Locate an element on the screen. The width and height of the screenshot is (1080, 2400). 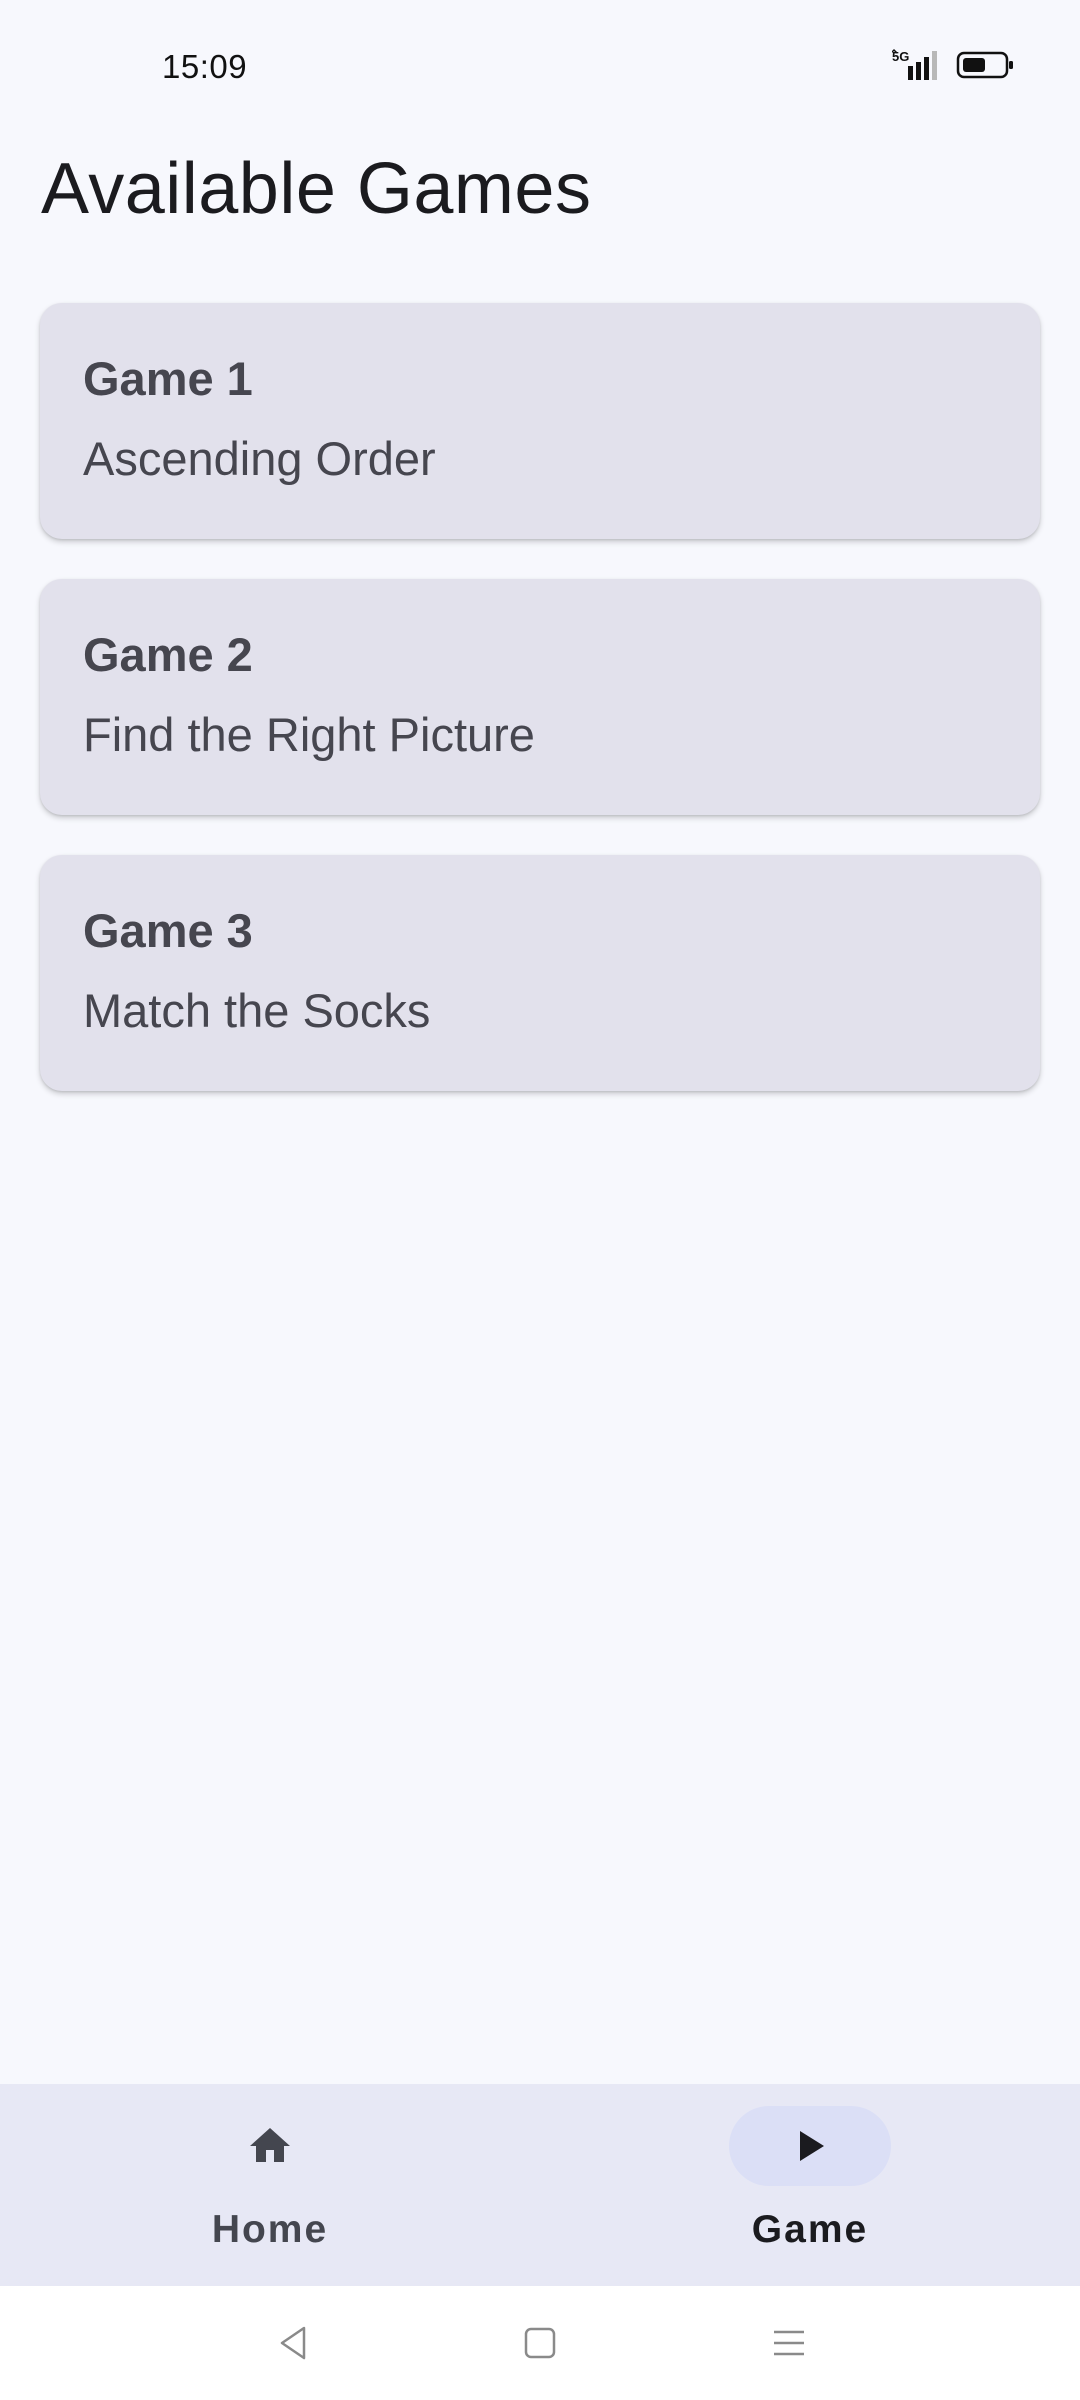
signal-5g-icon: 5G is located at coordinates (914, 64).